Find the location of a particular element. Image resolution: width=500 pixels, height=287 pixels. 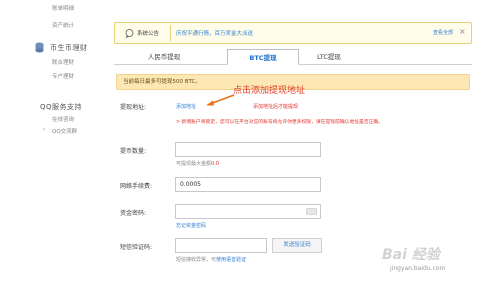

speech-bubble-icon is located at coordinates (129, 33).